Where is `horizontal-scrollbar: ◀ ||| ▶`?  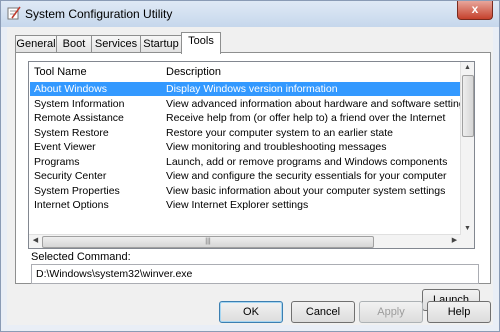 horizontal-scrollbar: ◀ ||| ▶ is located at coordinates (245, 241).